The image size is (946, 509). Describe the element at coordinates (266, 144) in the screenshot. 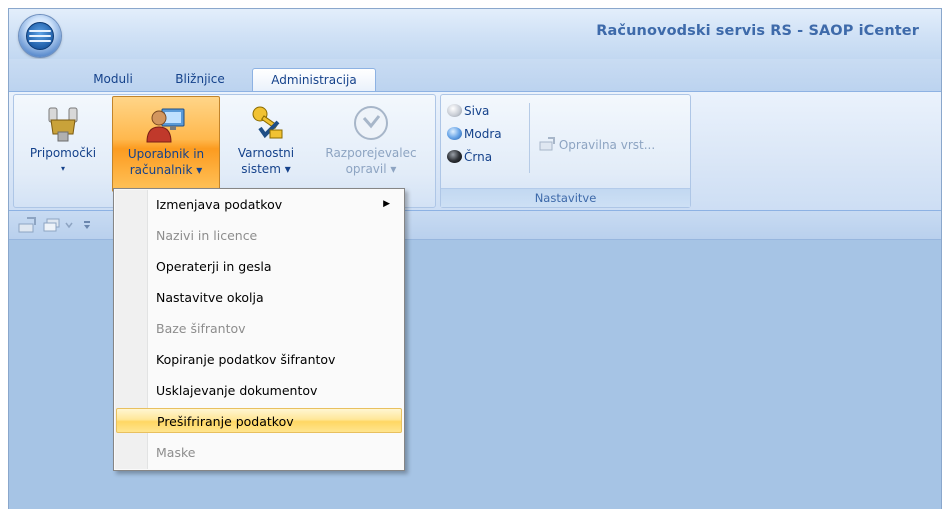

I see `varnostni-sistem-button: Varnostni sistem ▾` at that location.